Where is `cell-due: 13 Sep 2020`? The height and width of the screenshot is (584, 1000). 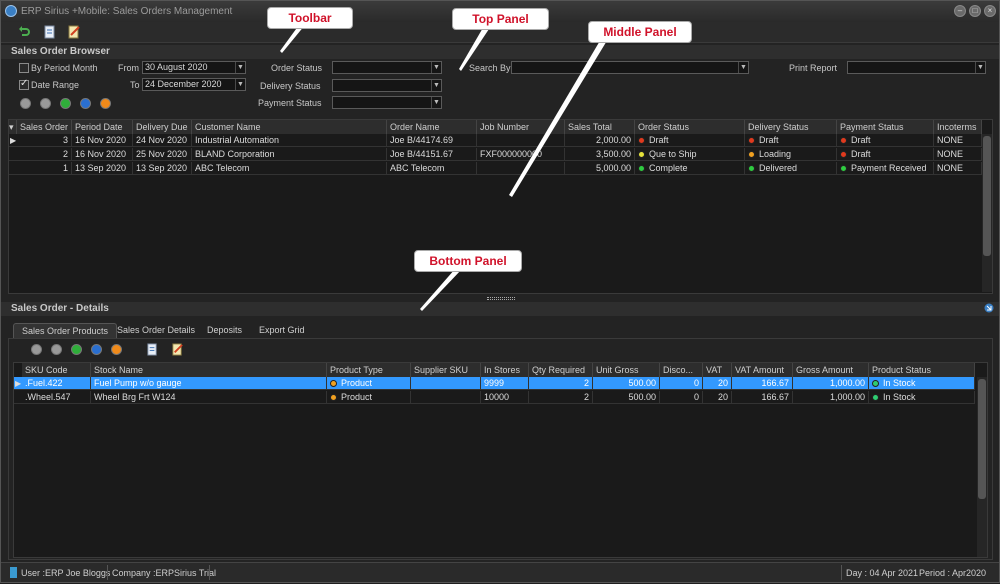 cell-due: 13 Sep 2020 is located at coordinates (162, 168).